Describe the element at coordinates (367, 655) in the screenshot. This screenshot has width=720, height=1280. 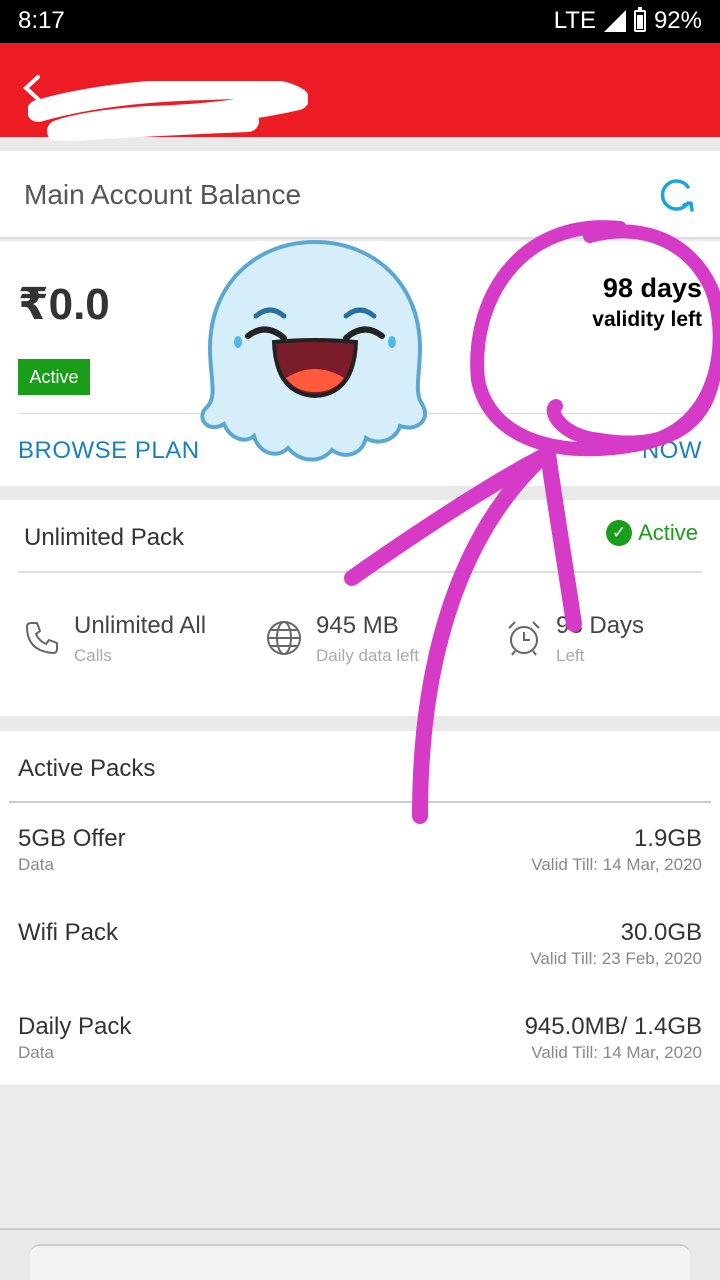
I see `stat-sub: Daily data left` at that location.